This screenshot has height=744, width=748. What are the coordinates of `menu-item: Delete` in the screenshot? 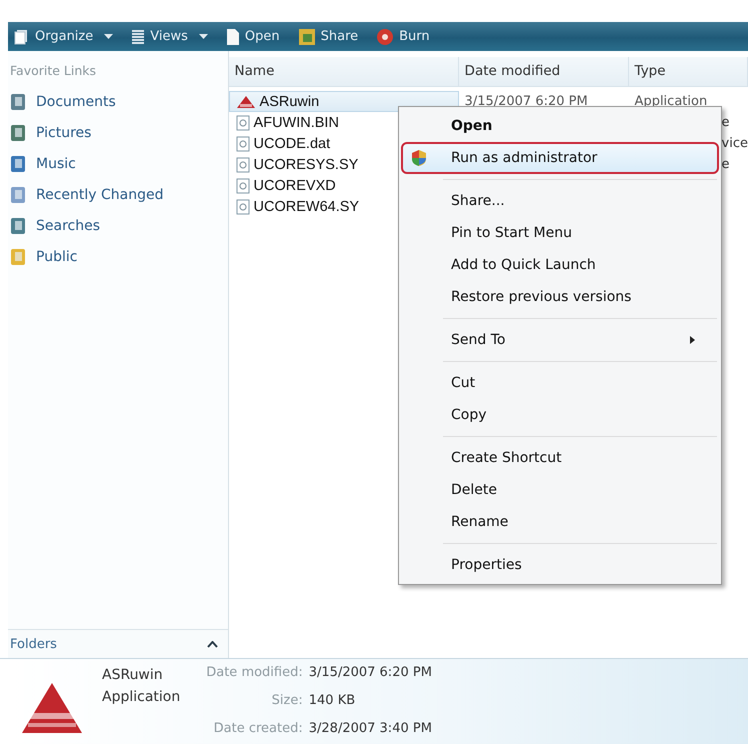 It's located at (560, 490).